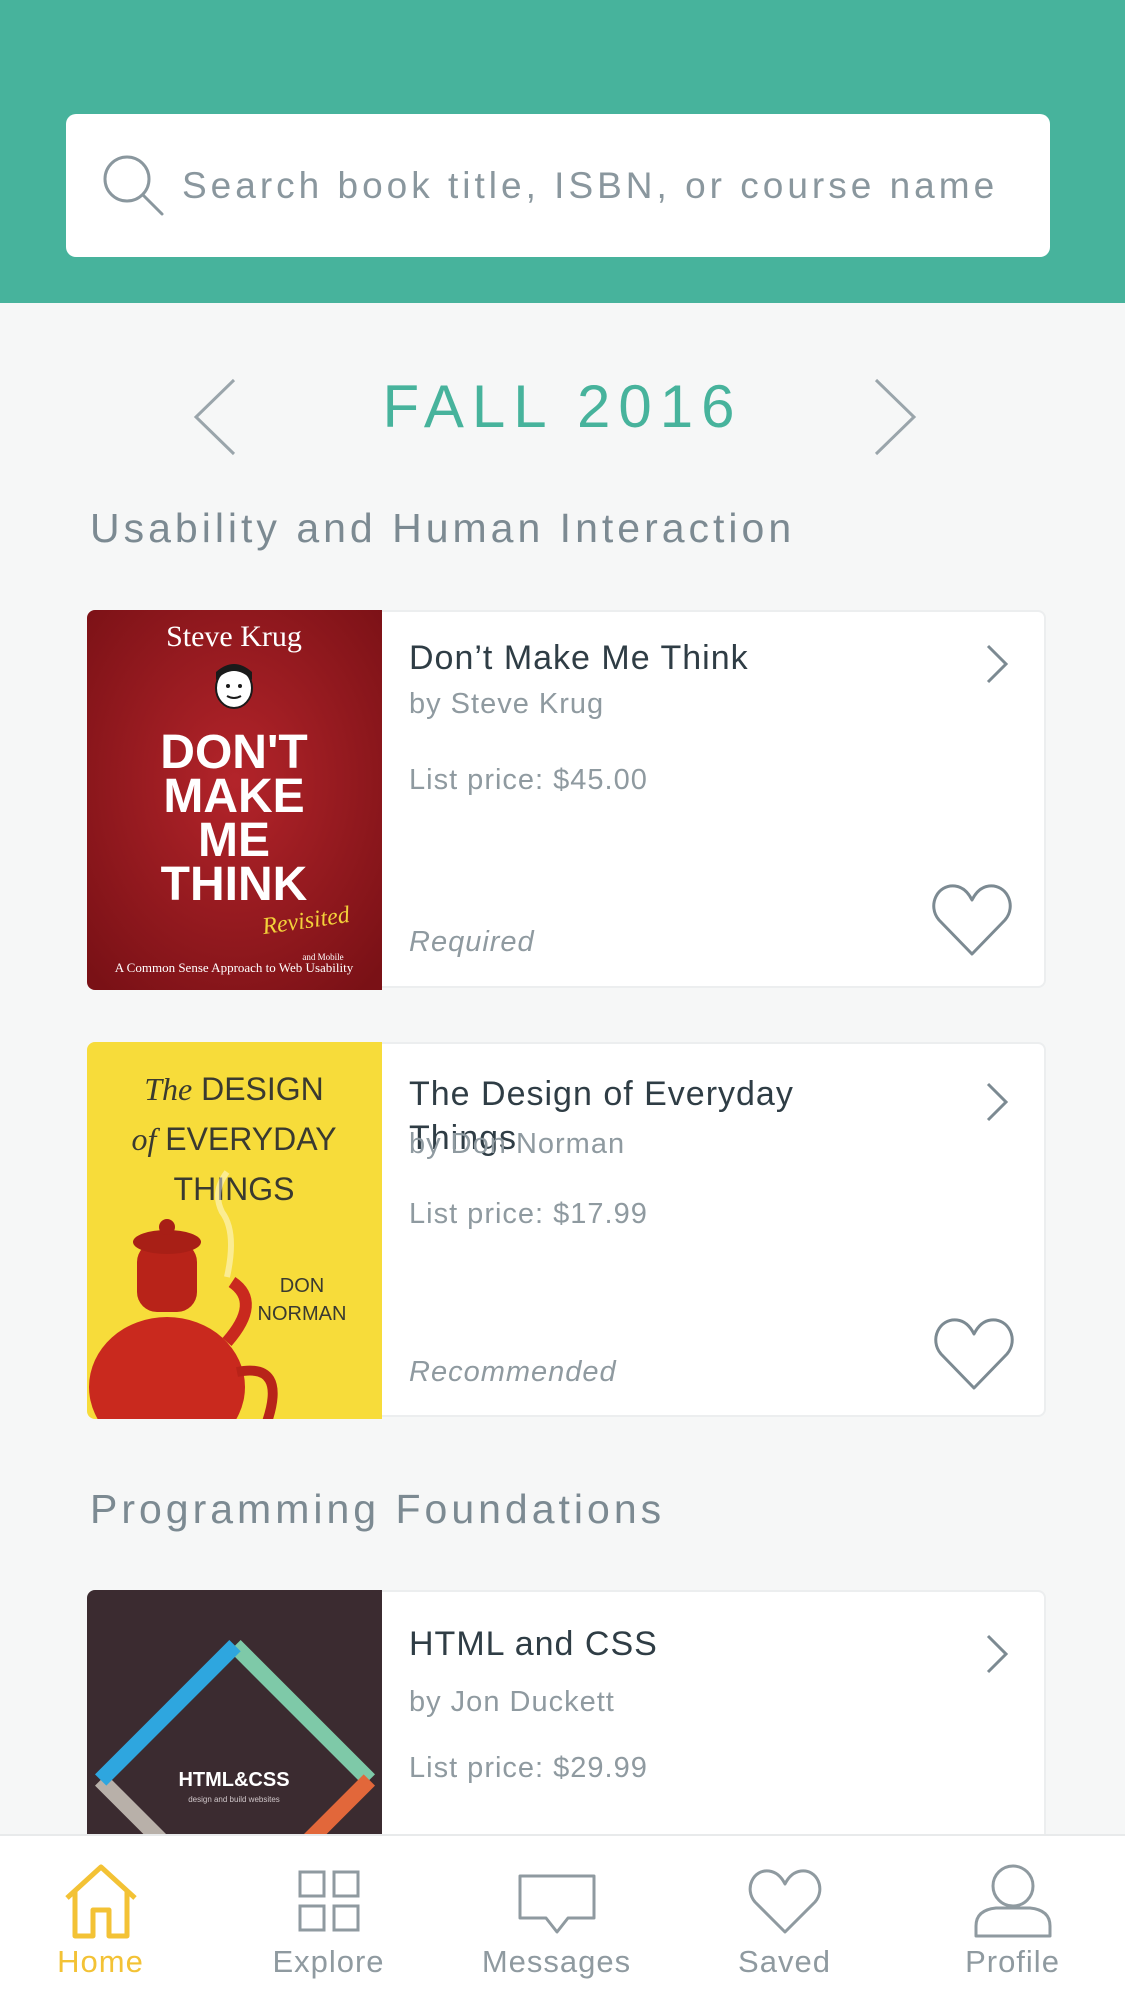 The image size is (1125, 2001). I want to click on tab-home: Home, so click(106, 1918).